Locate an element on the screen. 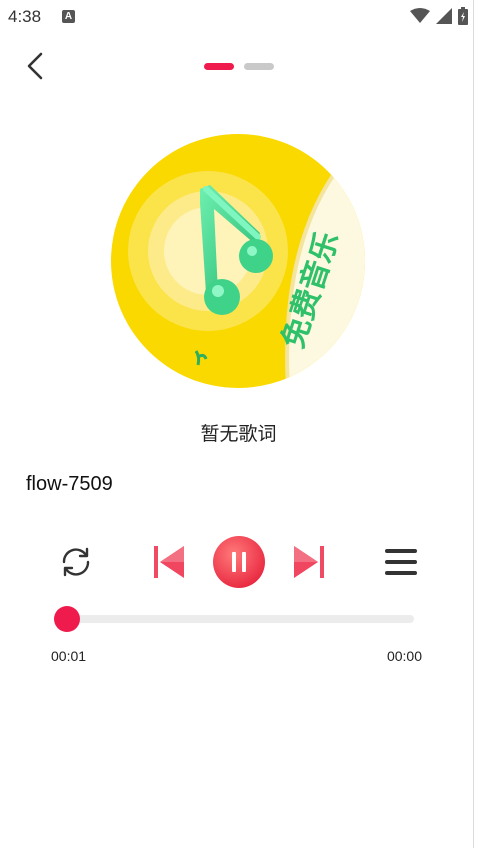 Image resolution: width=477 pixels, height=848 pixels. playlist-icon is located at coordinates (401, 562).